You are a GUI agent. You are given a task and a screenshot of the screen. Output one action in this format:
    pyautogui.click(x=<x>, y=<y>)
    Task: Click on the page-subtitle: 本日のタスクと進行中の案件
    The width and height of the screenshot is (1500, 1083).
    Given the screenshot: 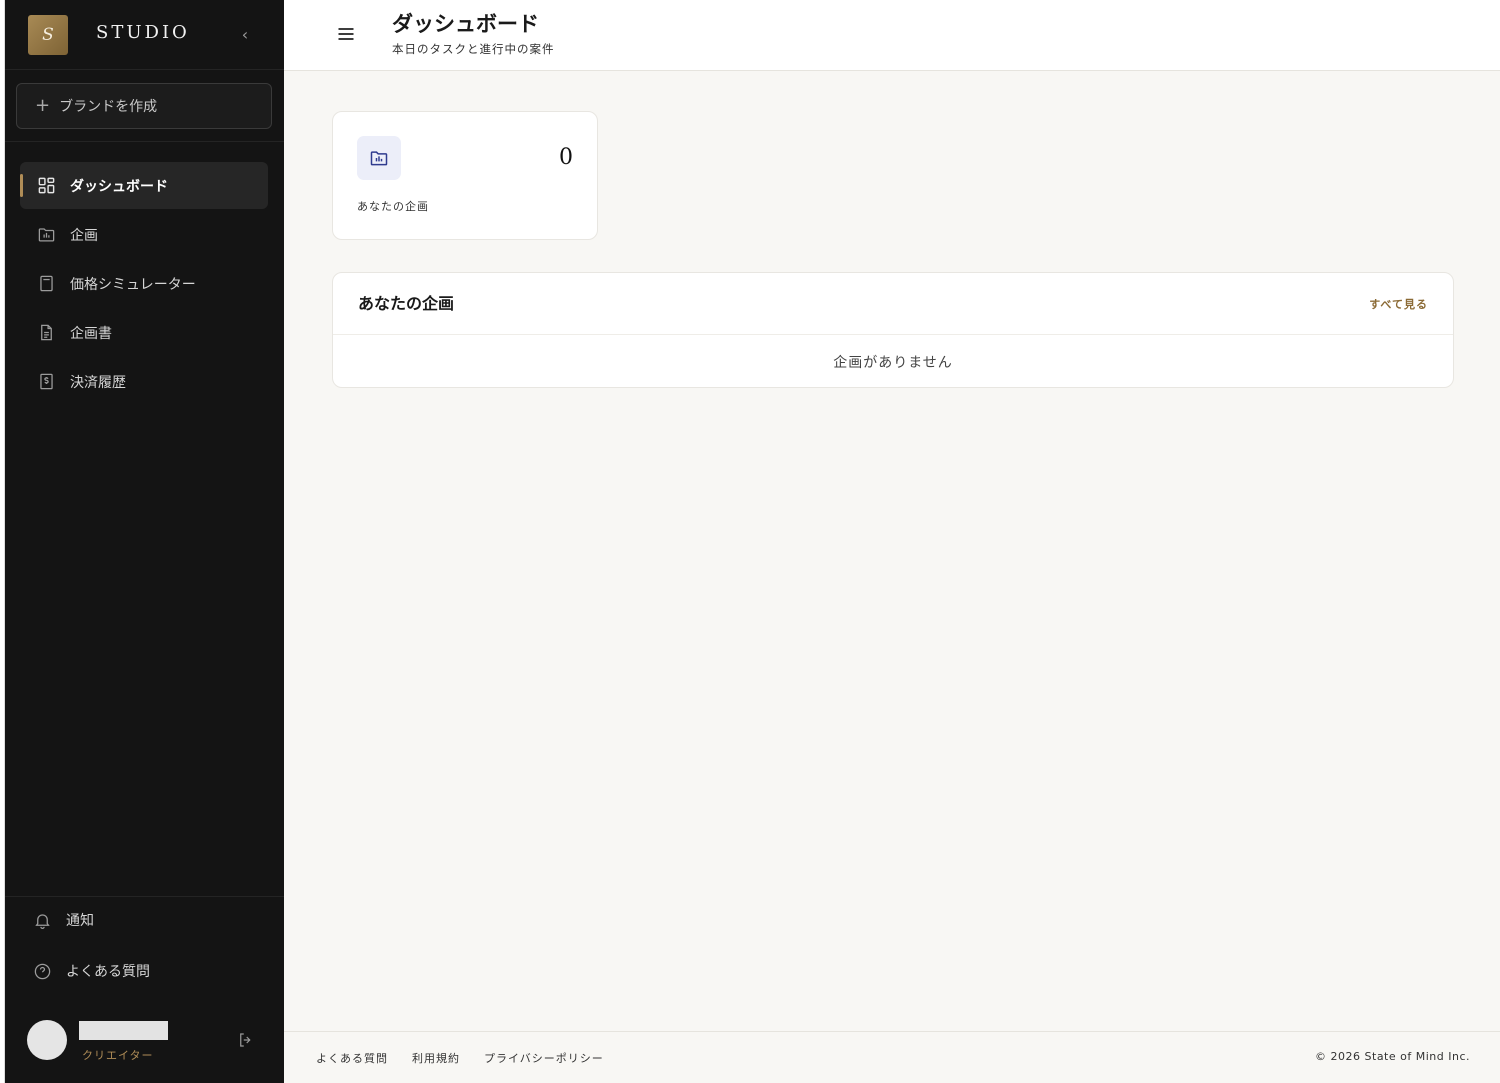 What is the action you would take?
    pyautogui.click(x=473, y=49)
    